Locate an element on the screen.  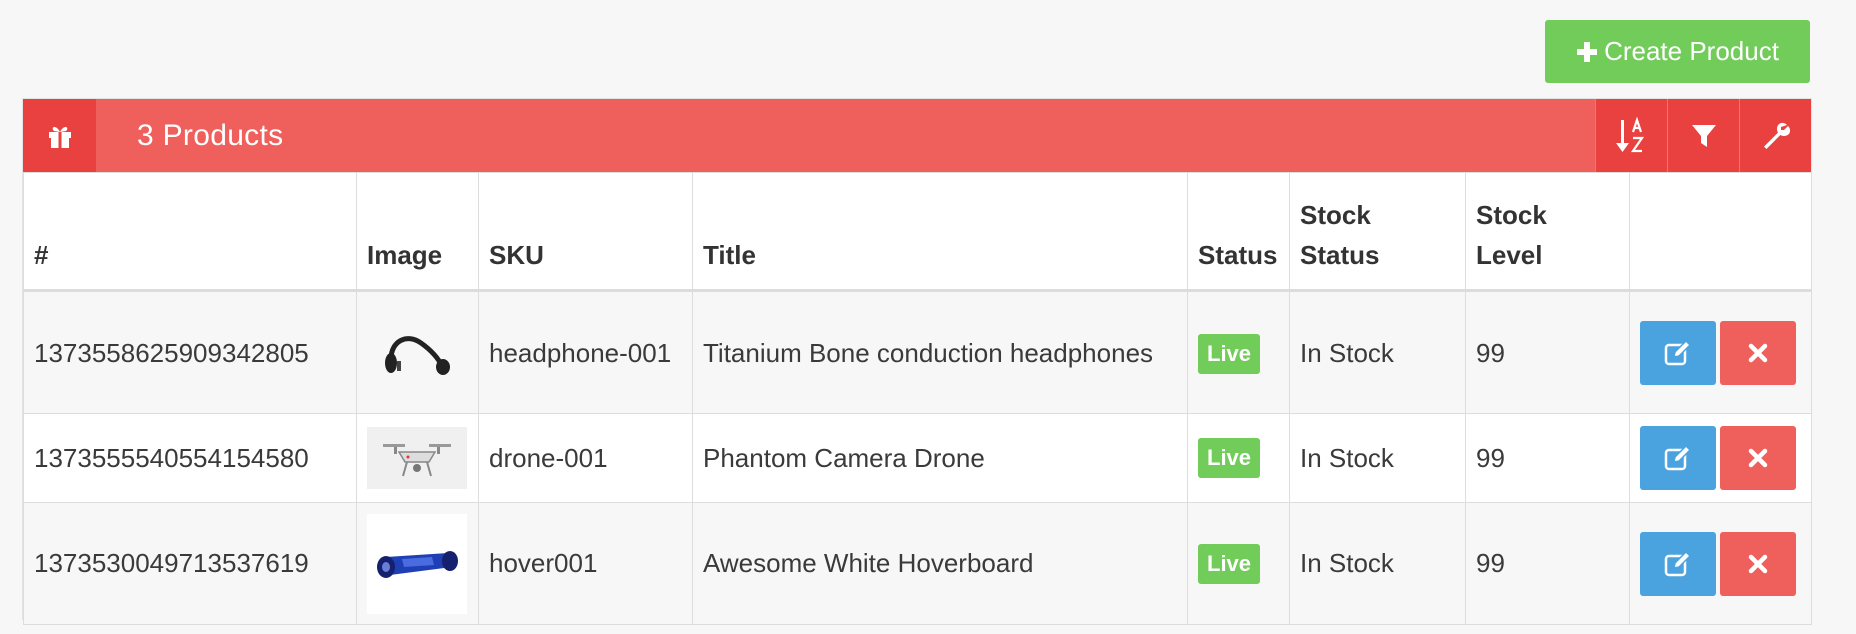
cell-sku: headphone-001 is located at coordinates (585, 352).